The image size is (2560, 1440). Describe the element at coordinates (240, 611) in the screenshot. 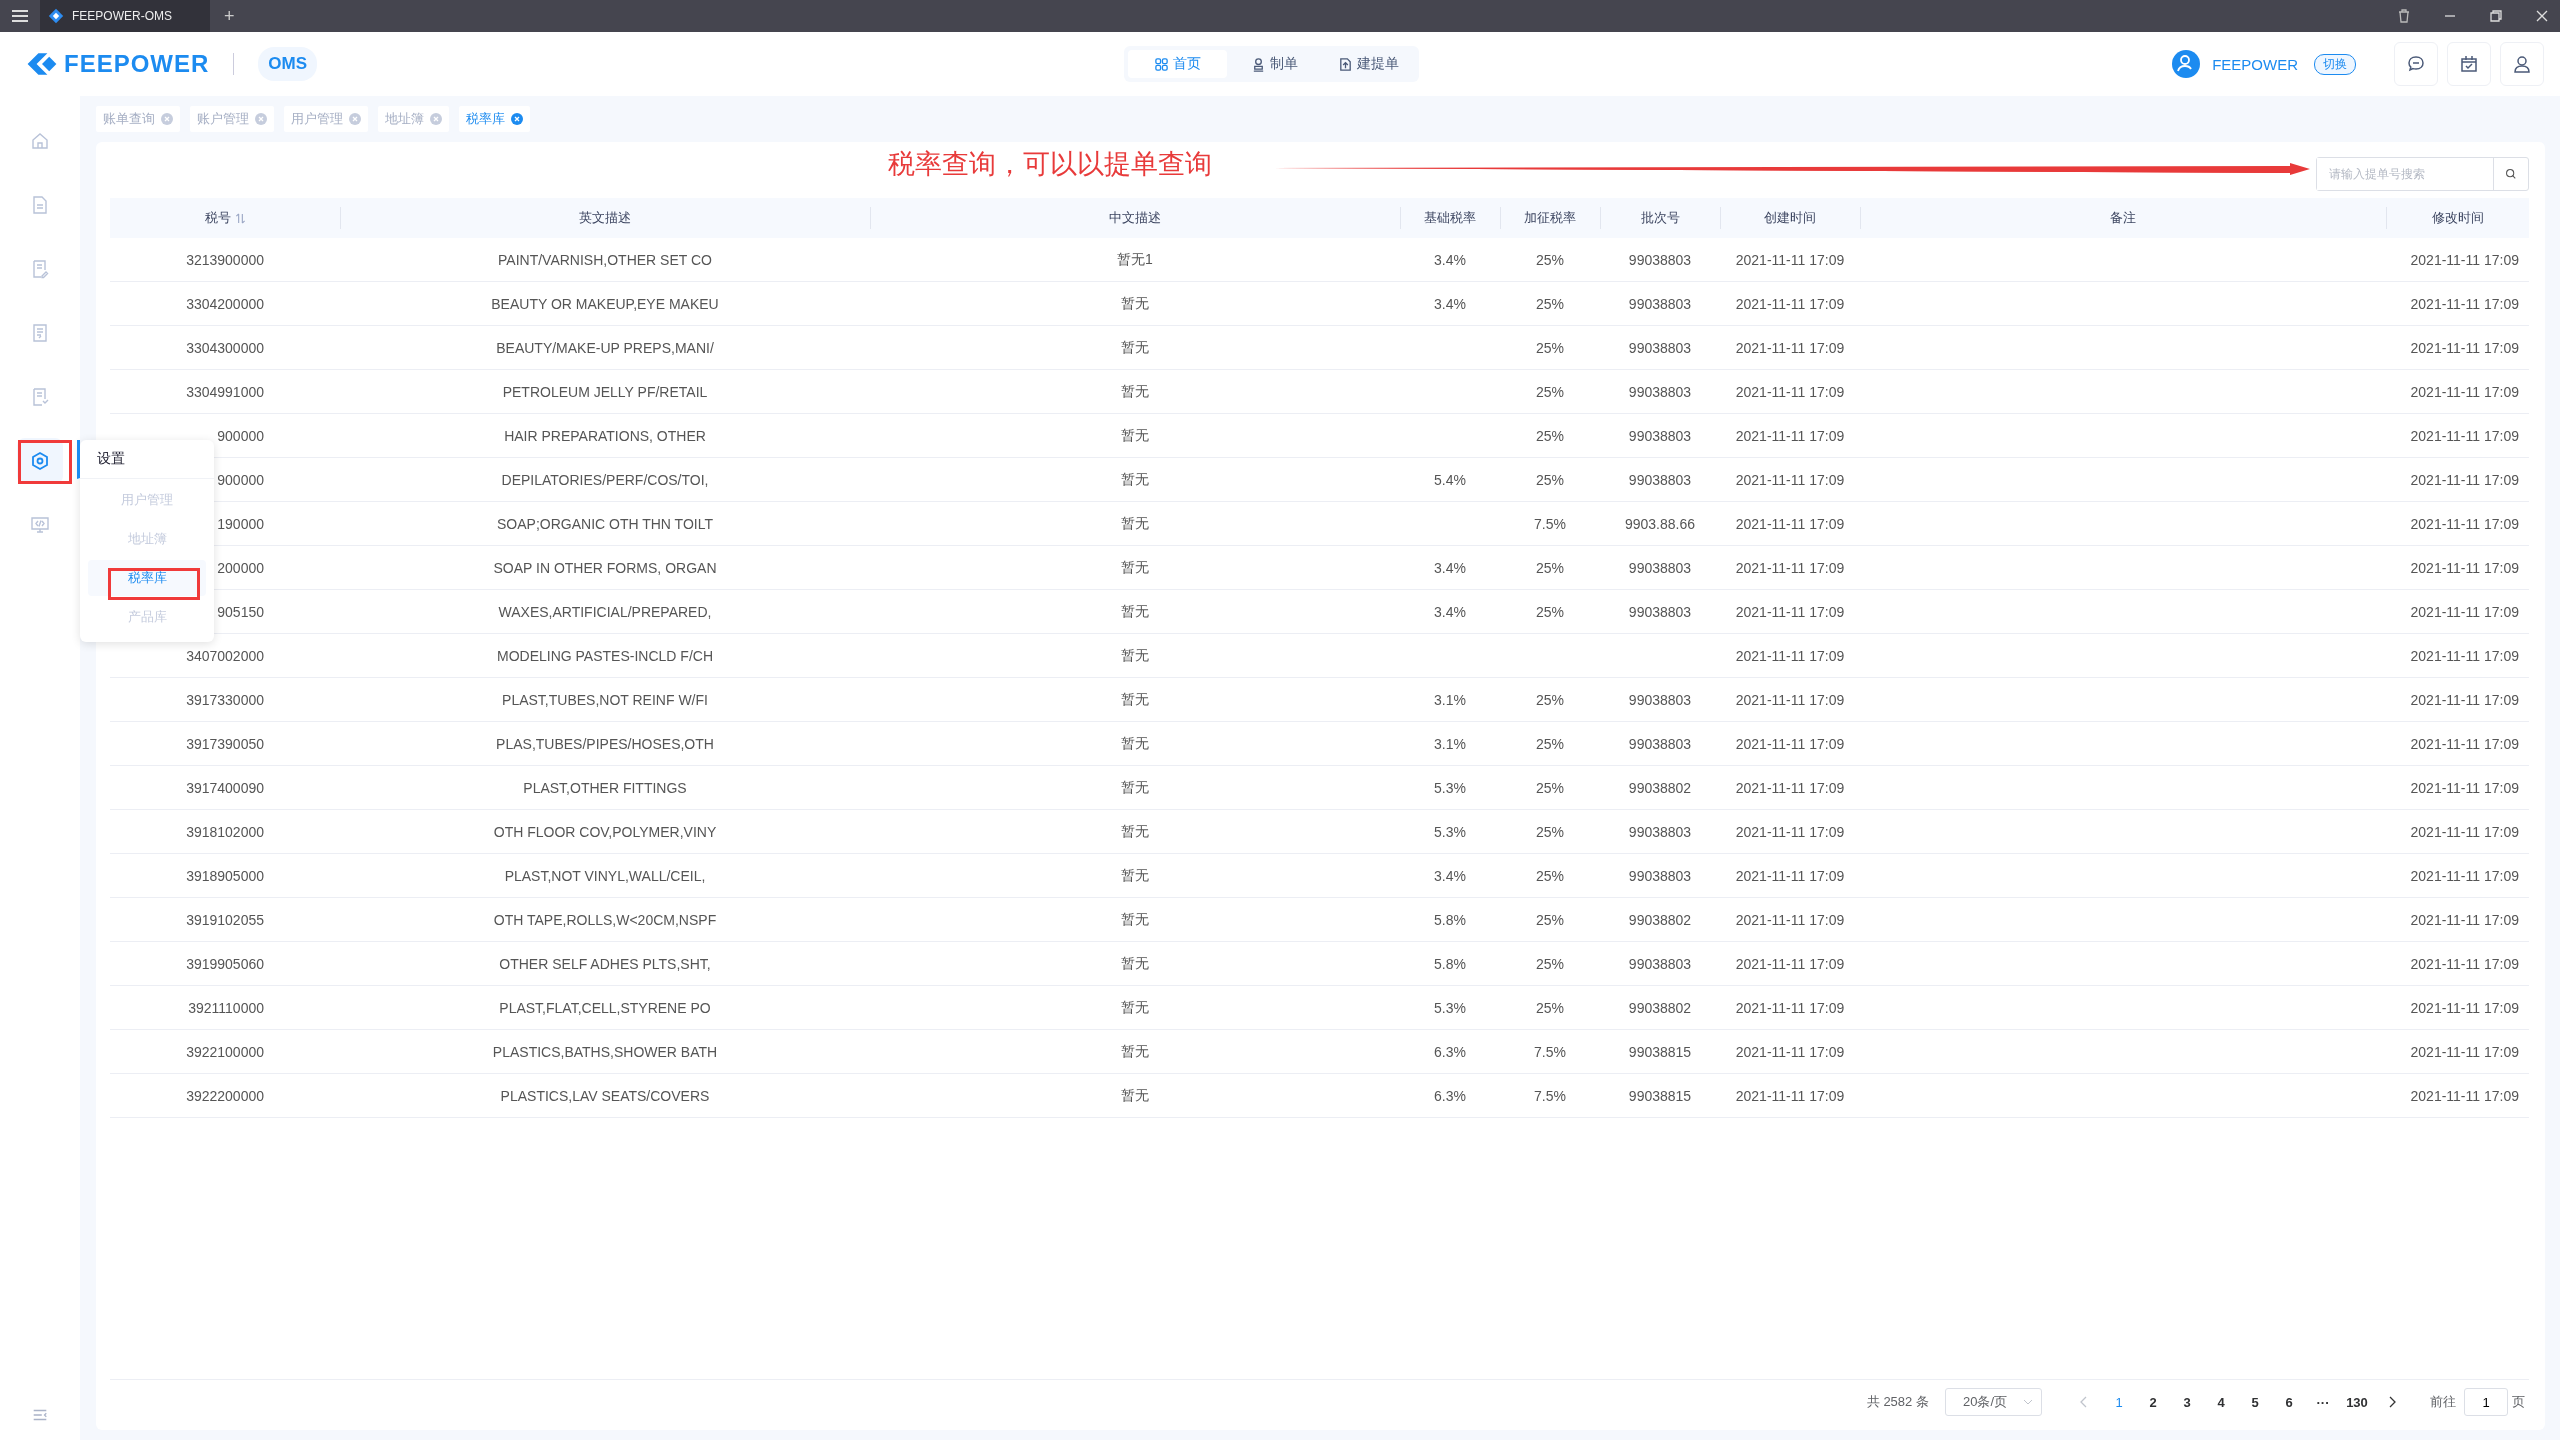

I see `table-cell: 905150` at that location.